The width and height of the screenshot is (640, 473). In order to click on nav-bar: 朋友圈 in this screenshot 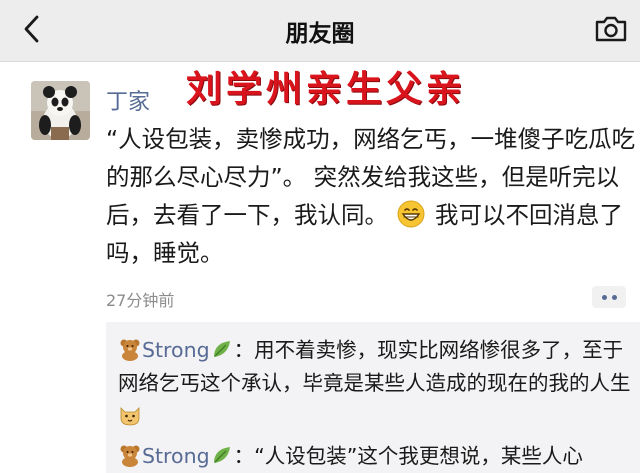, I will do `click(320, 31)`.